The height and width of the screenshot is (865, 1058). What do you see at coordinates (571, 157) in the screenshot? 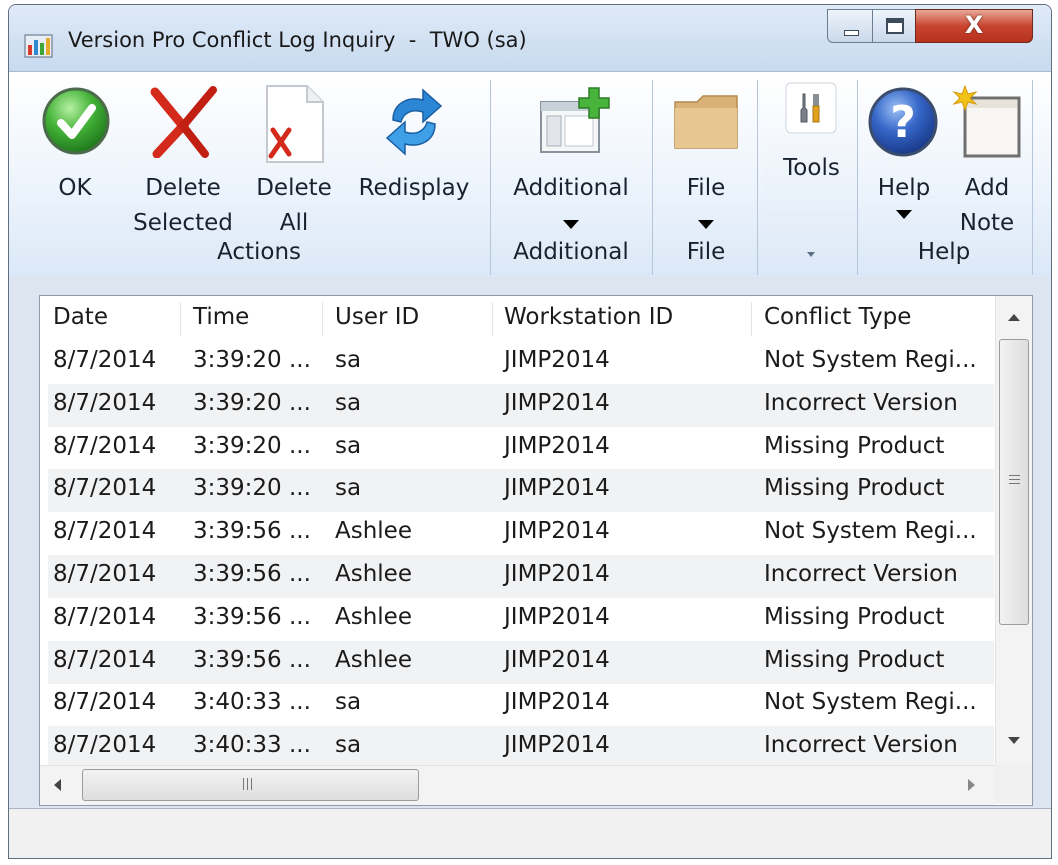
I see `additional-menu-button: Additional` at bounding box center [571, 157].